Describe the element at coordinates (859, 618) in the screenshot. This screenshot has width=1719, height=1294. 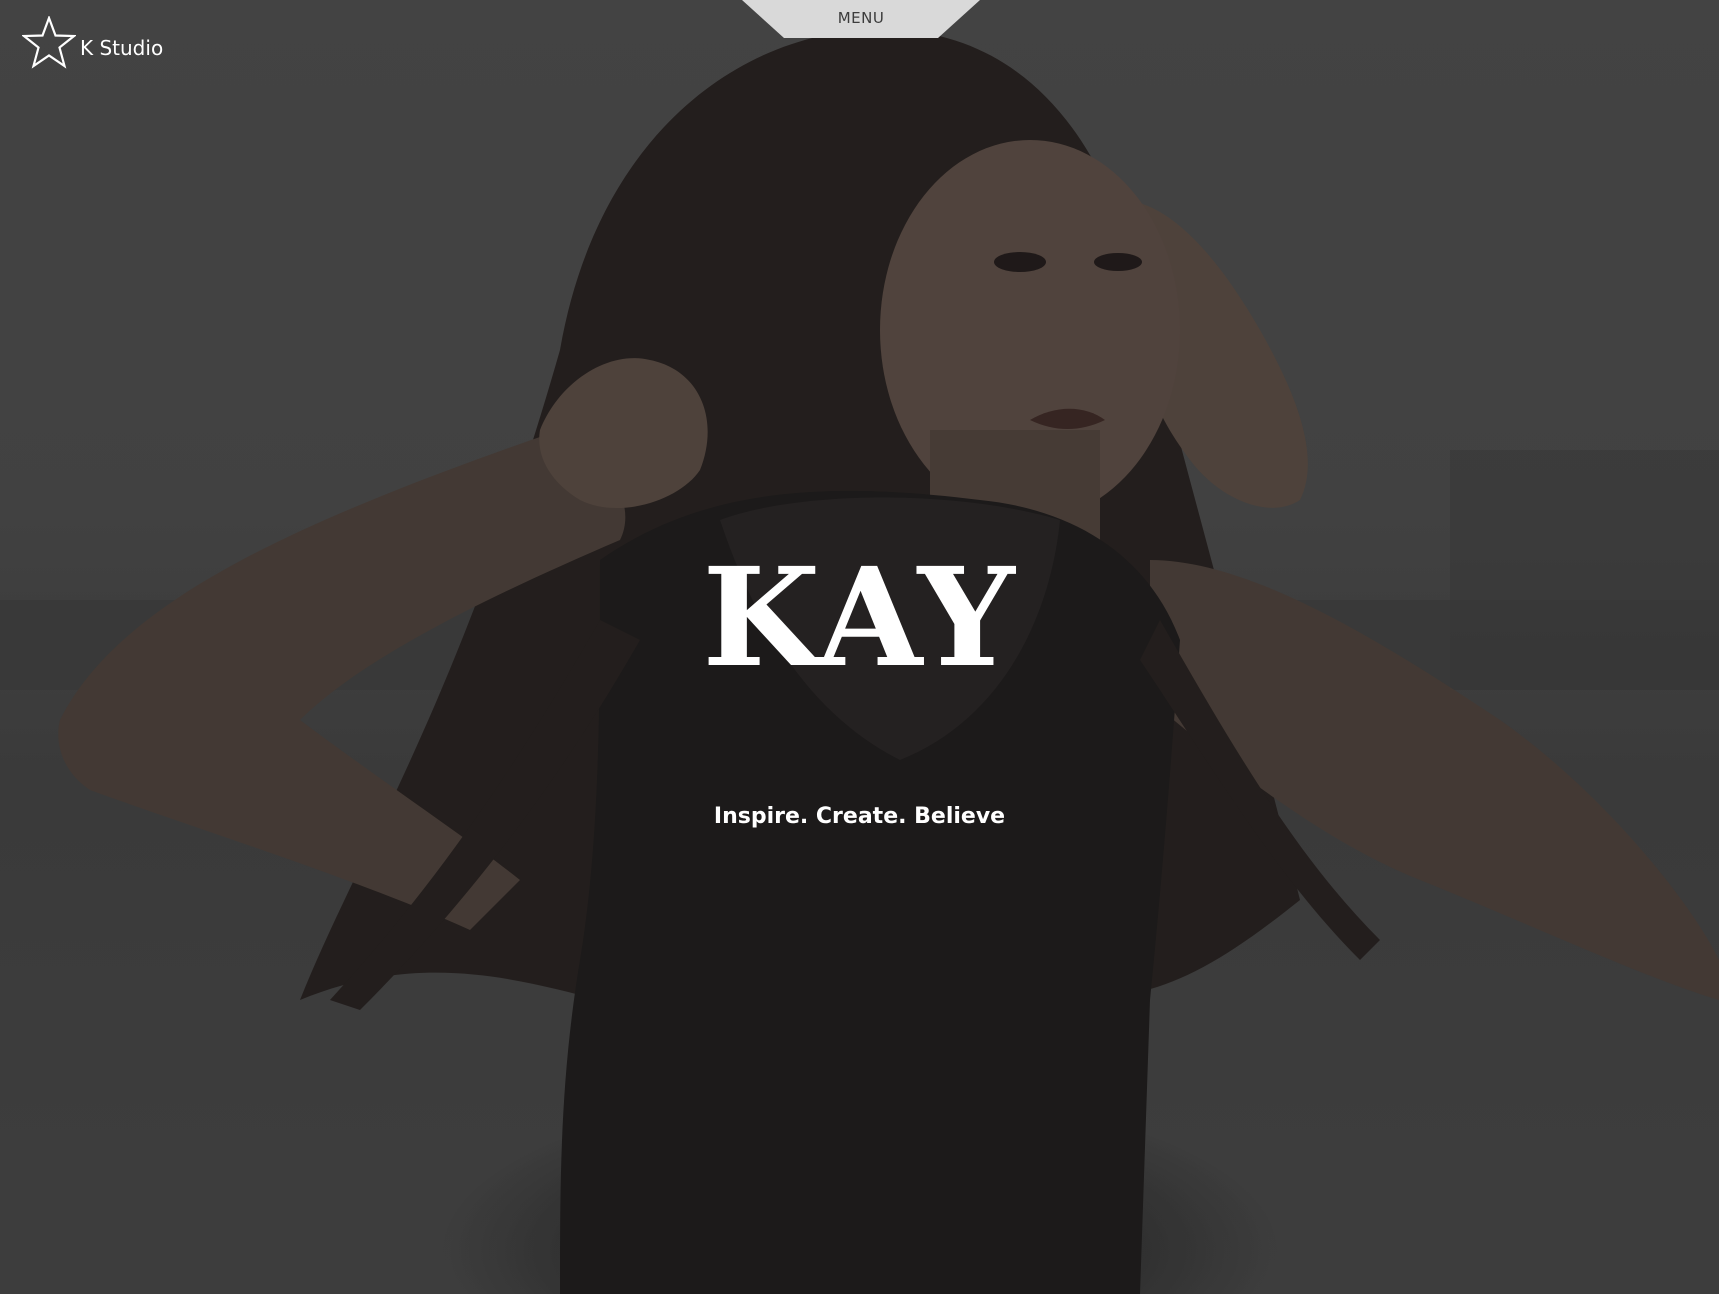
I see `hero-title: KAY` at that location.